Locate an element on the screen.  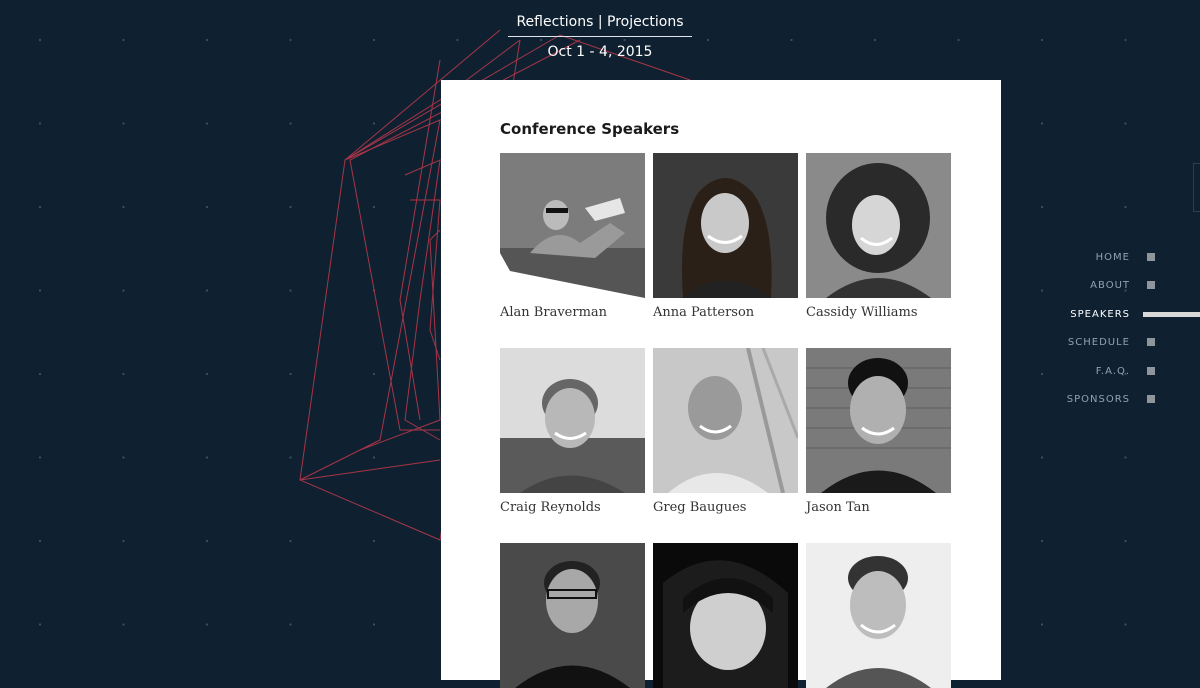
speaker-name: Jason Tan is located at coordinates (838, 507).